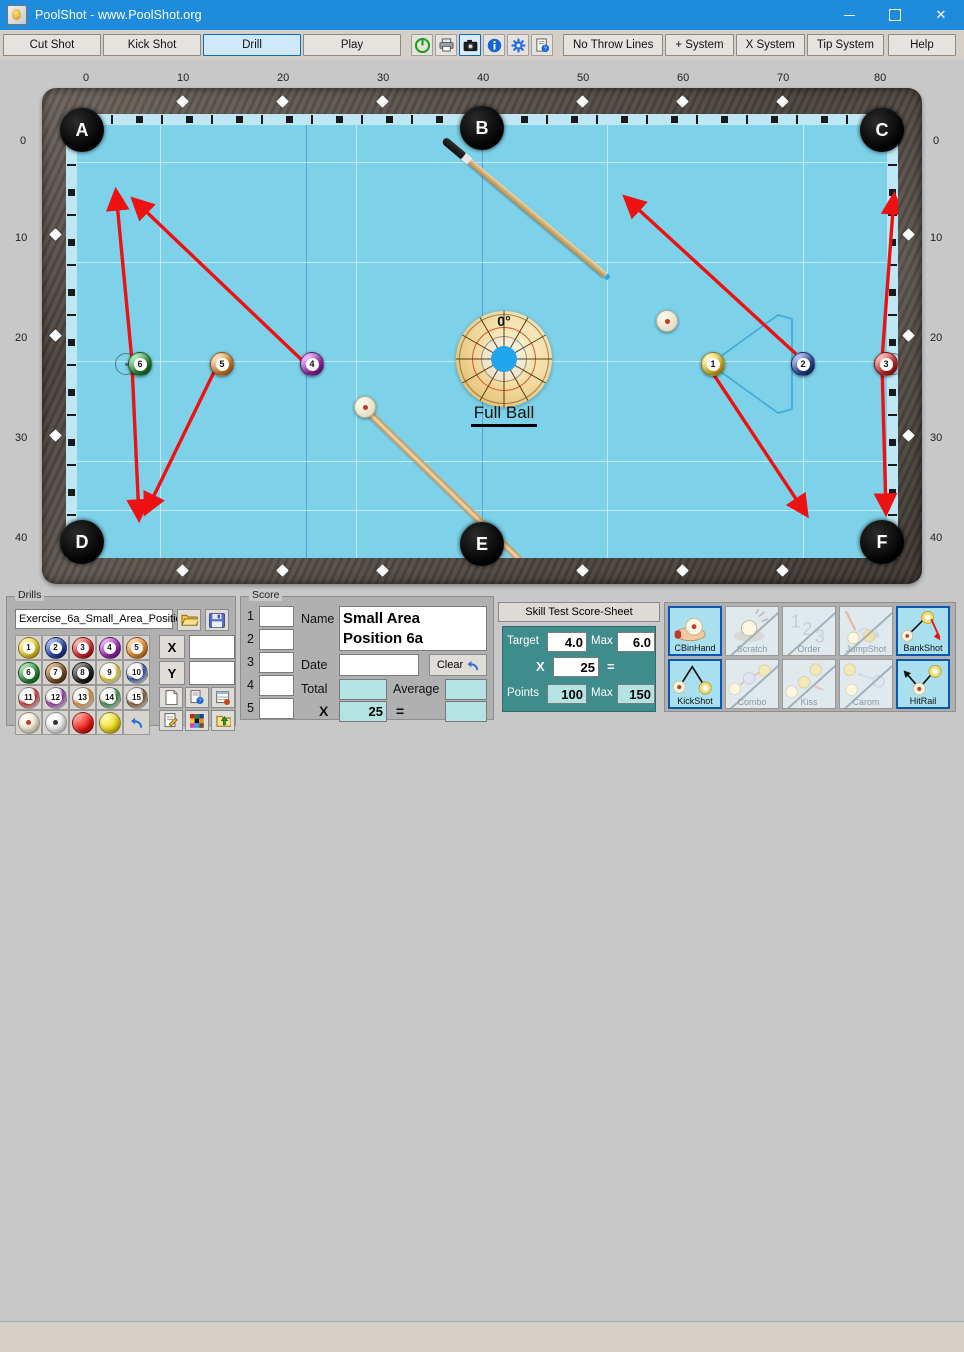  What do you see at coordinates (576, 667) in the screenshot?
I see `skill-multiplier-input: 25` at bounding box center [576, 667].